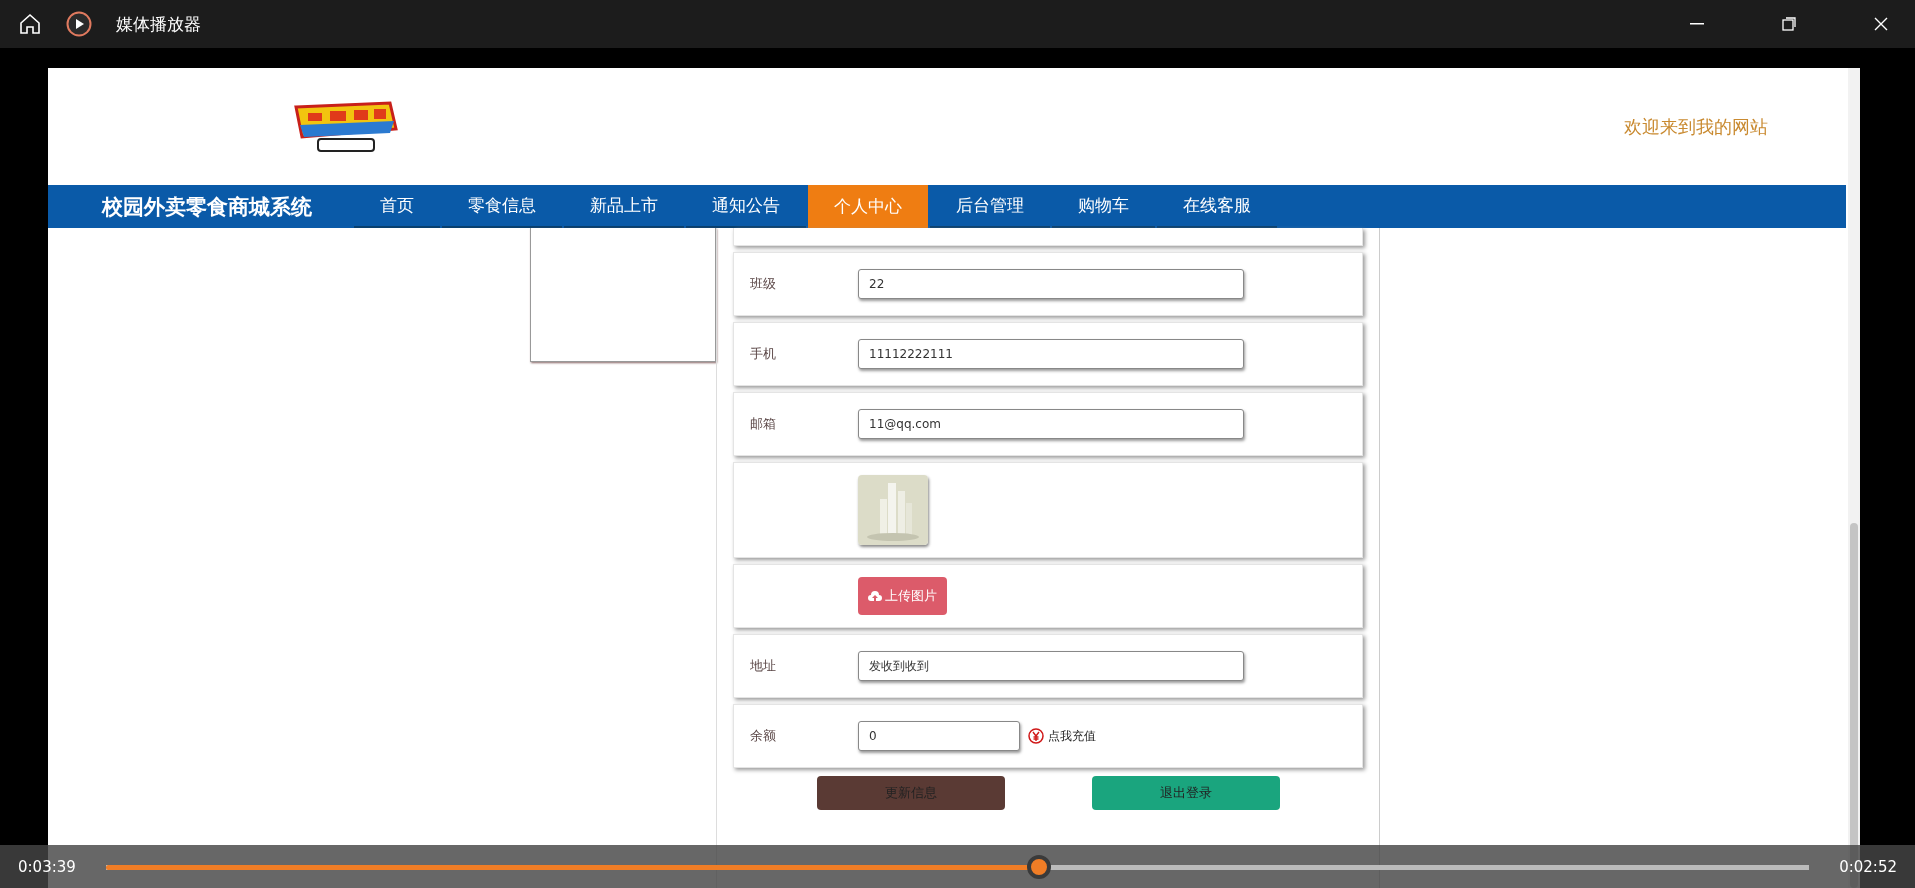 The width and height of the screenshot is (1915, 888). What do you see at coordinates (1036, 736) in the screenshot?
I see `yen-icon` at bounding box center [1036, 736].